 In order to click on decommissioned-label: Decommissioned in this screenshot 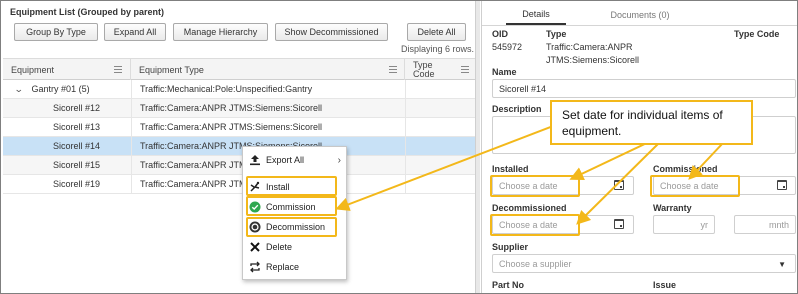, I will do `click(529, 208)`.